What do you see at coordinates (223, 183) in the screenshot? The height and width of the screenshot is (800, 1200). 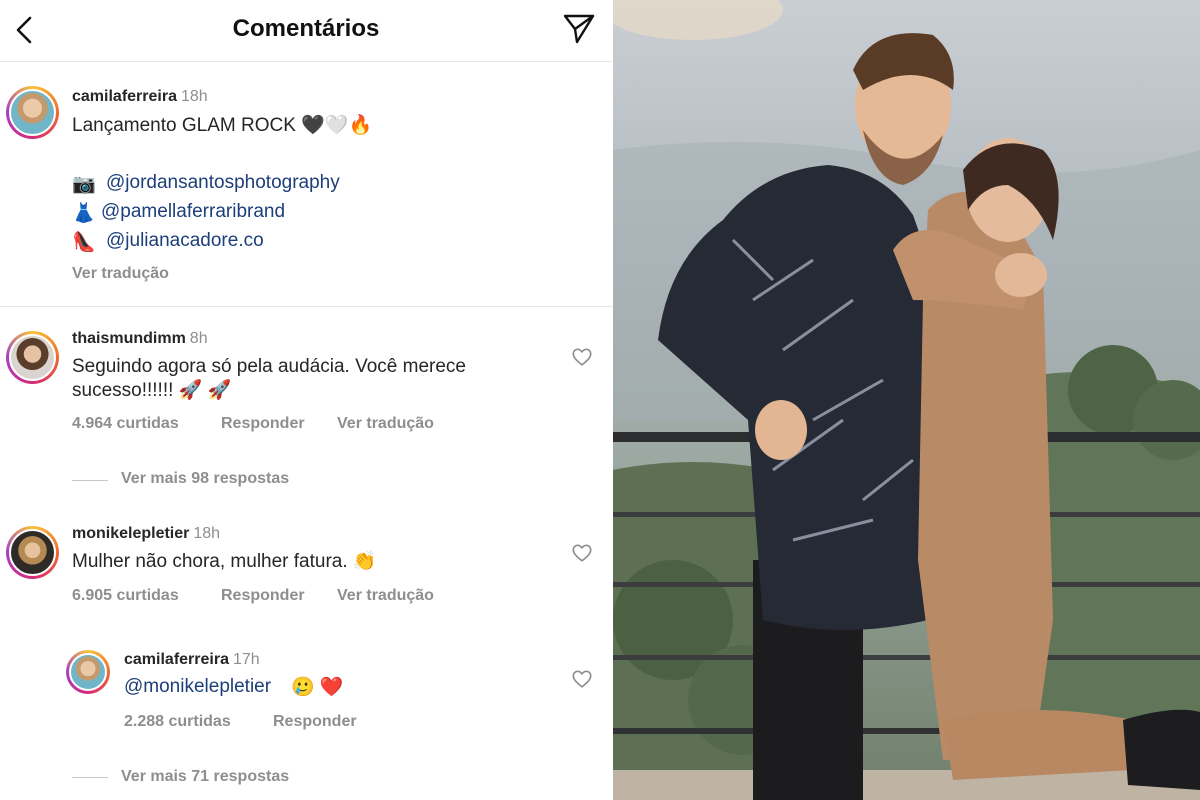 I see `credit-mention: @jordansantosphotography` at bounding box center [223, 183].